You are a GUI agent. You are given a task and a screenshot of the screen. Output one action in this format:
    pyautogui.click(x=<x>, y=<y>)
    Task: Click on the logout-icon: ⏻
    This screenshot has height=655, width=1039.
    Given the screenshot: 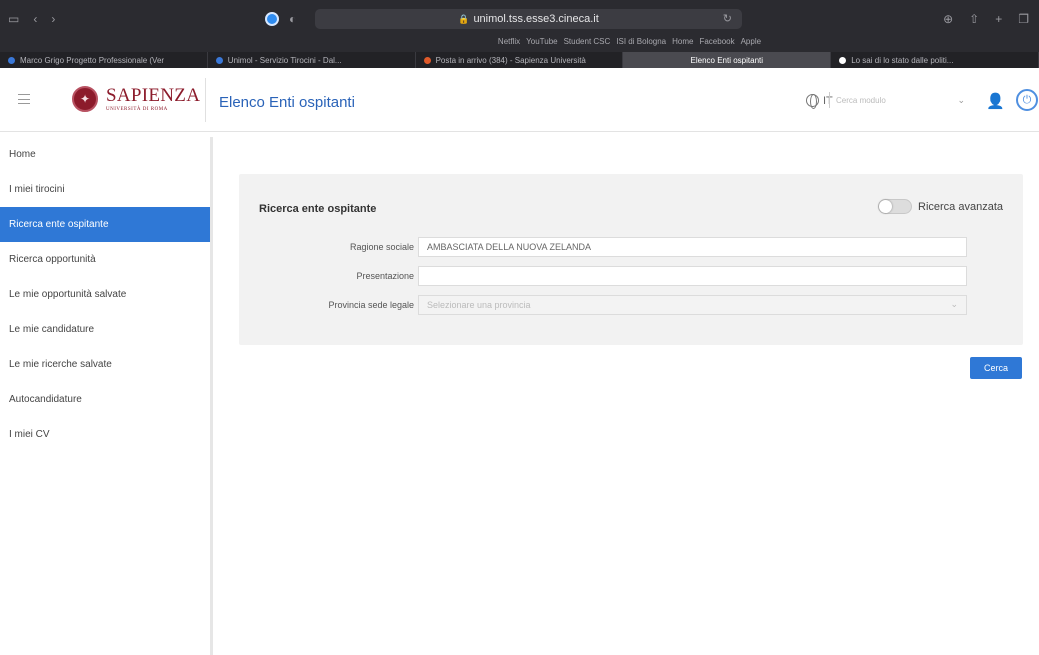 What is the action you would take?
    pyautogui.click(x=1027, y=100)
    